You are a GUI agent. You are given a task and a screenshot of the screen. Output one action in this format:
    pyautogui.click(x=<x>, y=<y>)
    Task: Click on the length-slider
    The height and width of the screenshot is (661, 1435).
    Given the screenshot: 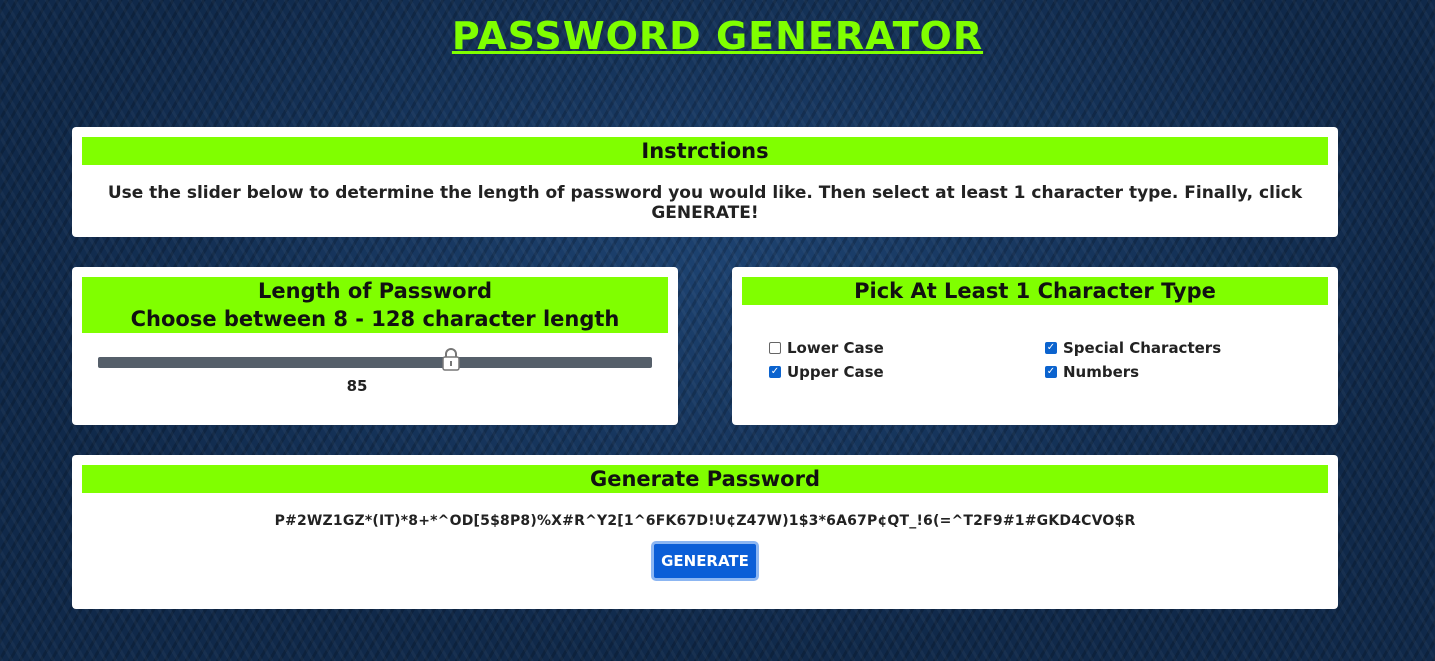 What is the action you would take?
    pyautogui.click(x=375, y=360)
    